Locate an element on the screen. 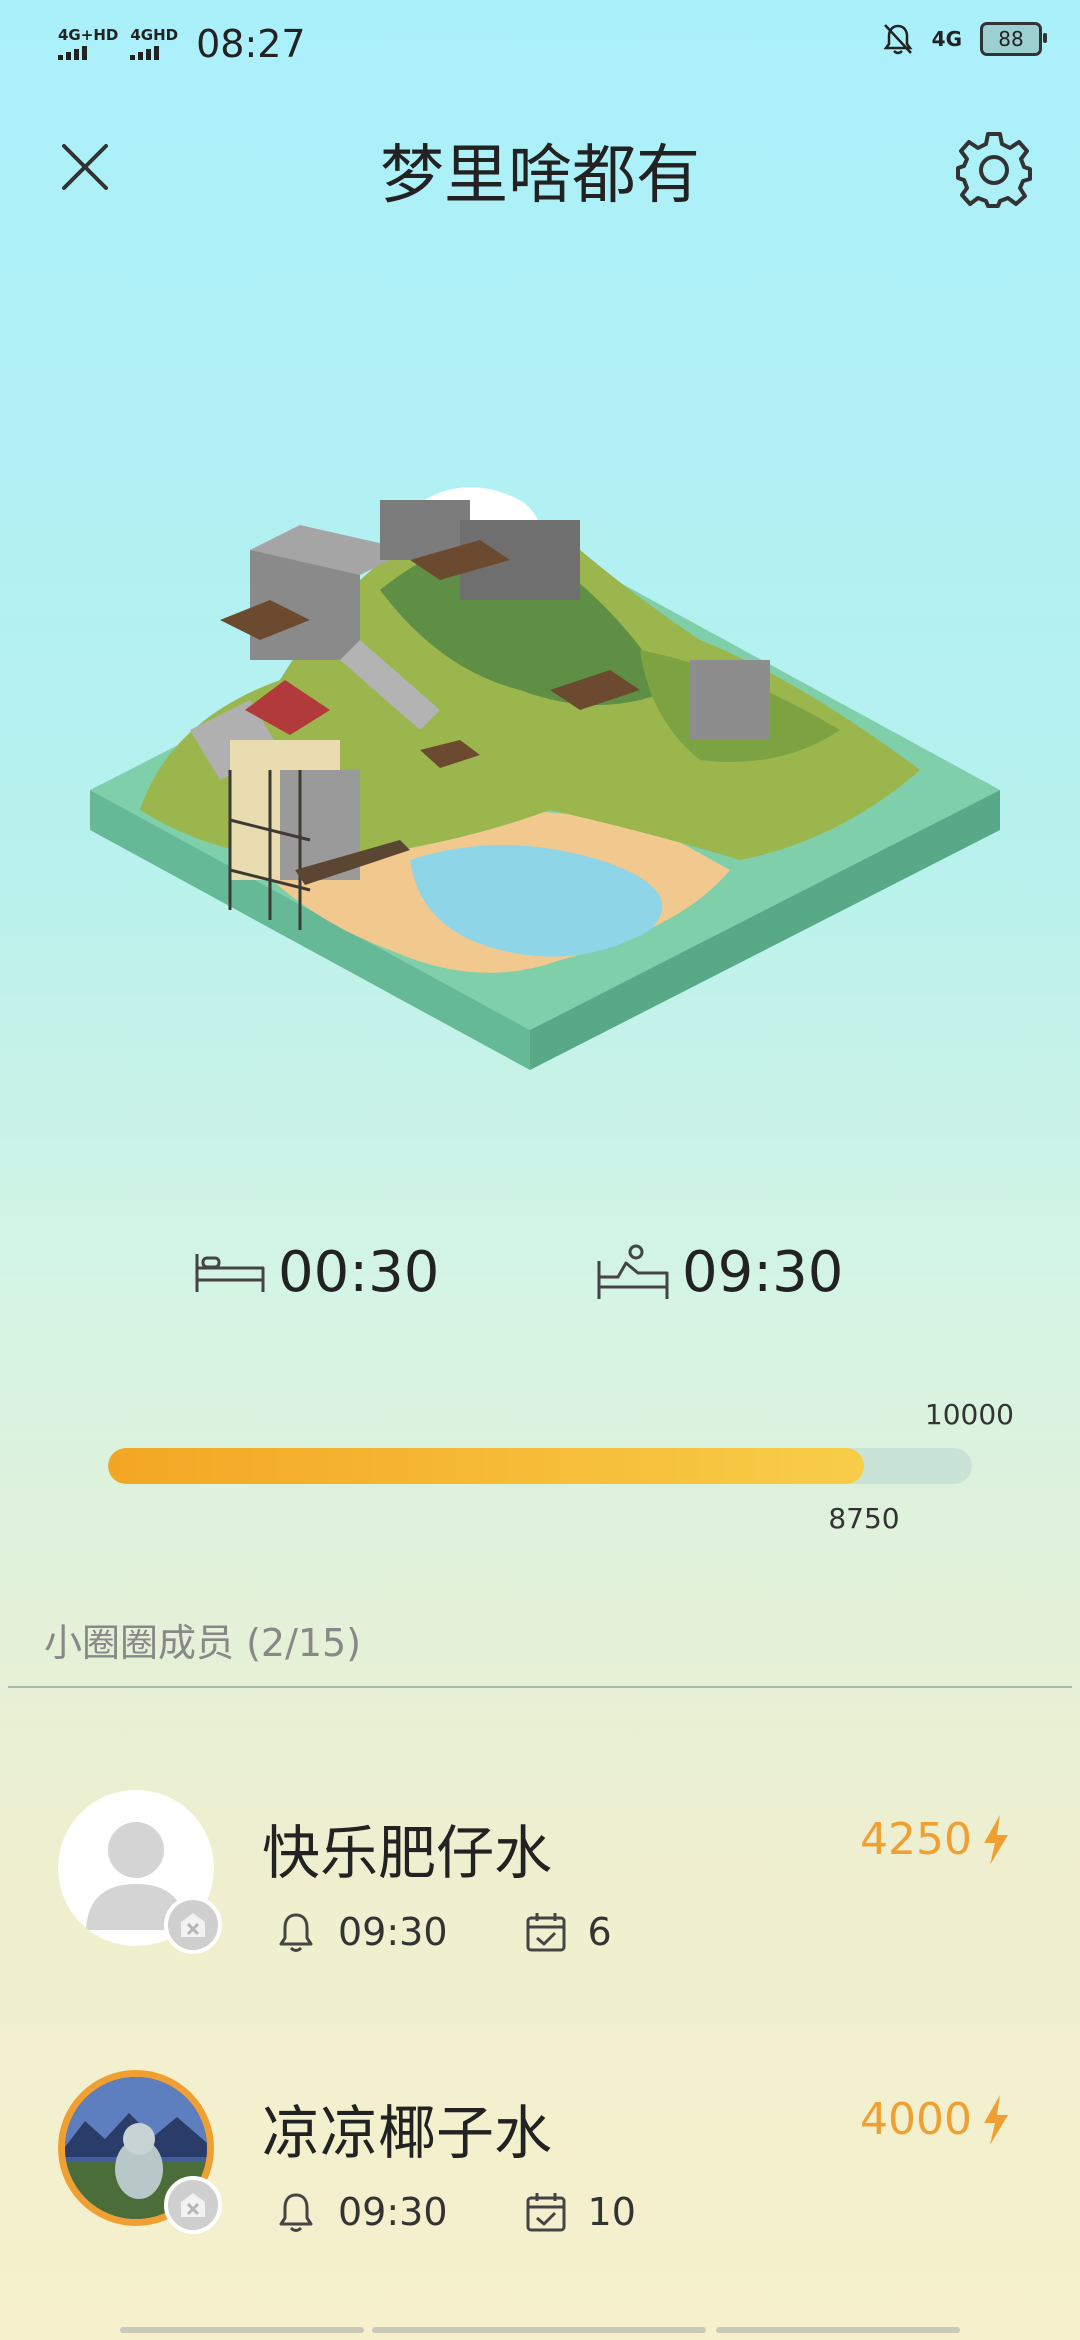  member-score-value: 4250 is located at coordinates (916, 1839).